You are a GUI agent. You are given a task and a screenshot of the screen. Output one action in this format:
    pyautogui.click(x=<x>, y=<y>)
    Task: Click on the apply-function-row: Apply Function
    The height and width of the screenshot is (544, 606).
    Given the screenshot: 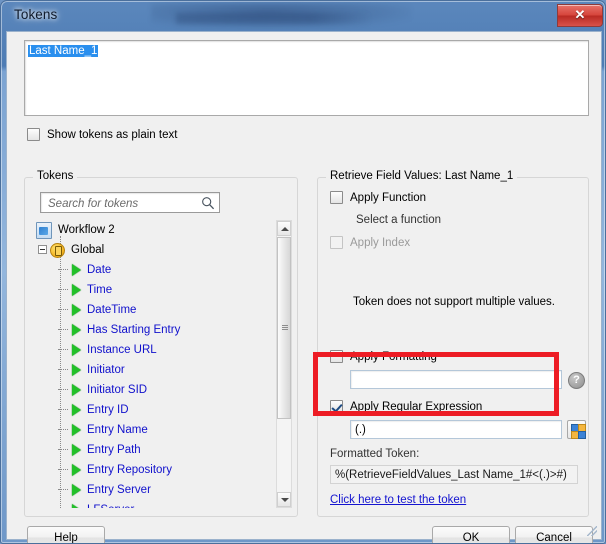 What is the action you would take?
    pyautogui.click(x=378, y=197)
    